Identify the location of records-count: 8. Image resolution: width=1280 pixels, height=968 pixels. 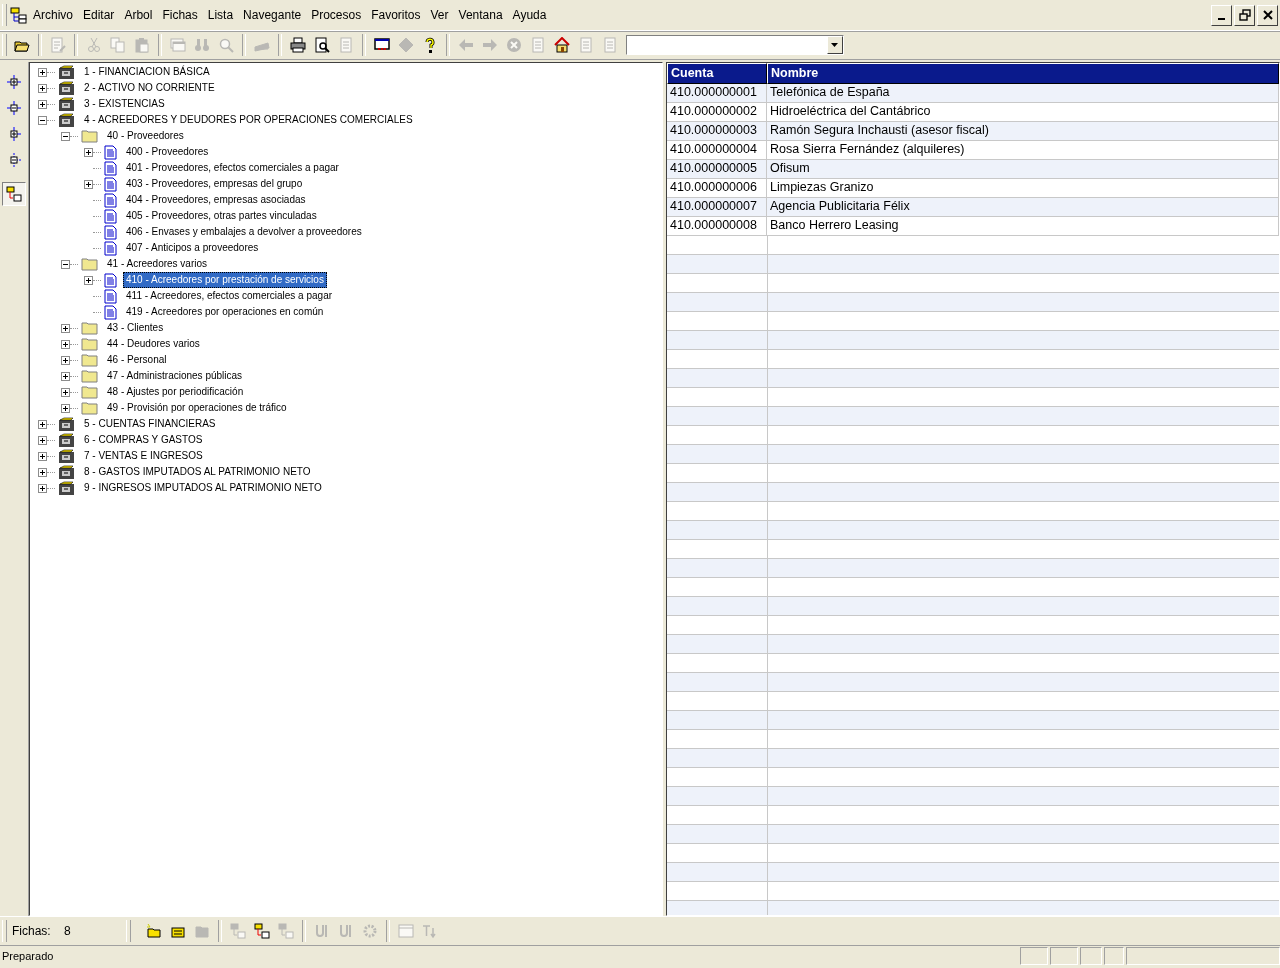
(68, 931).